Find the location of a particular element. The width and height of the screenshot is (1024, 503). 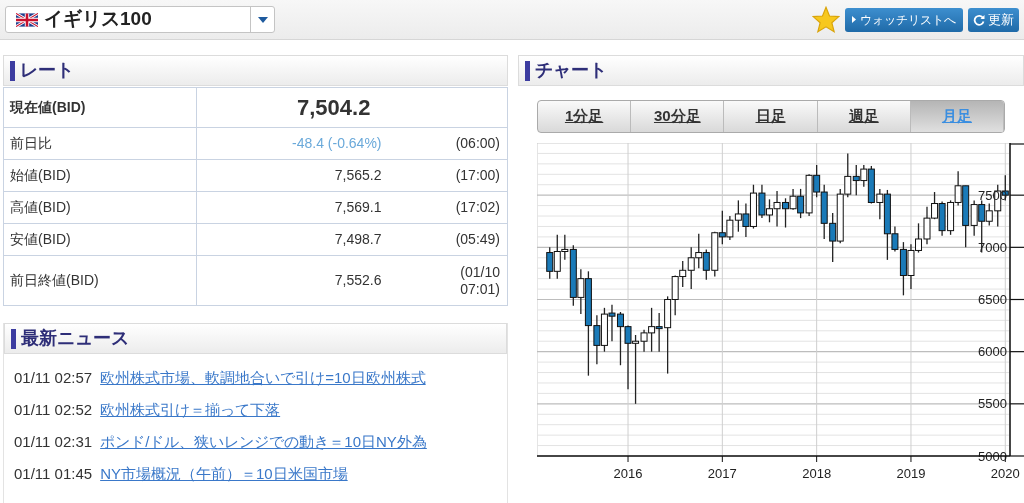

axis-label: 6000 is located at coordinates (992, 352).